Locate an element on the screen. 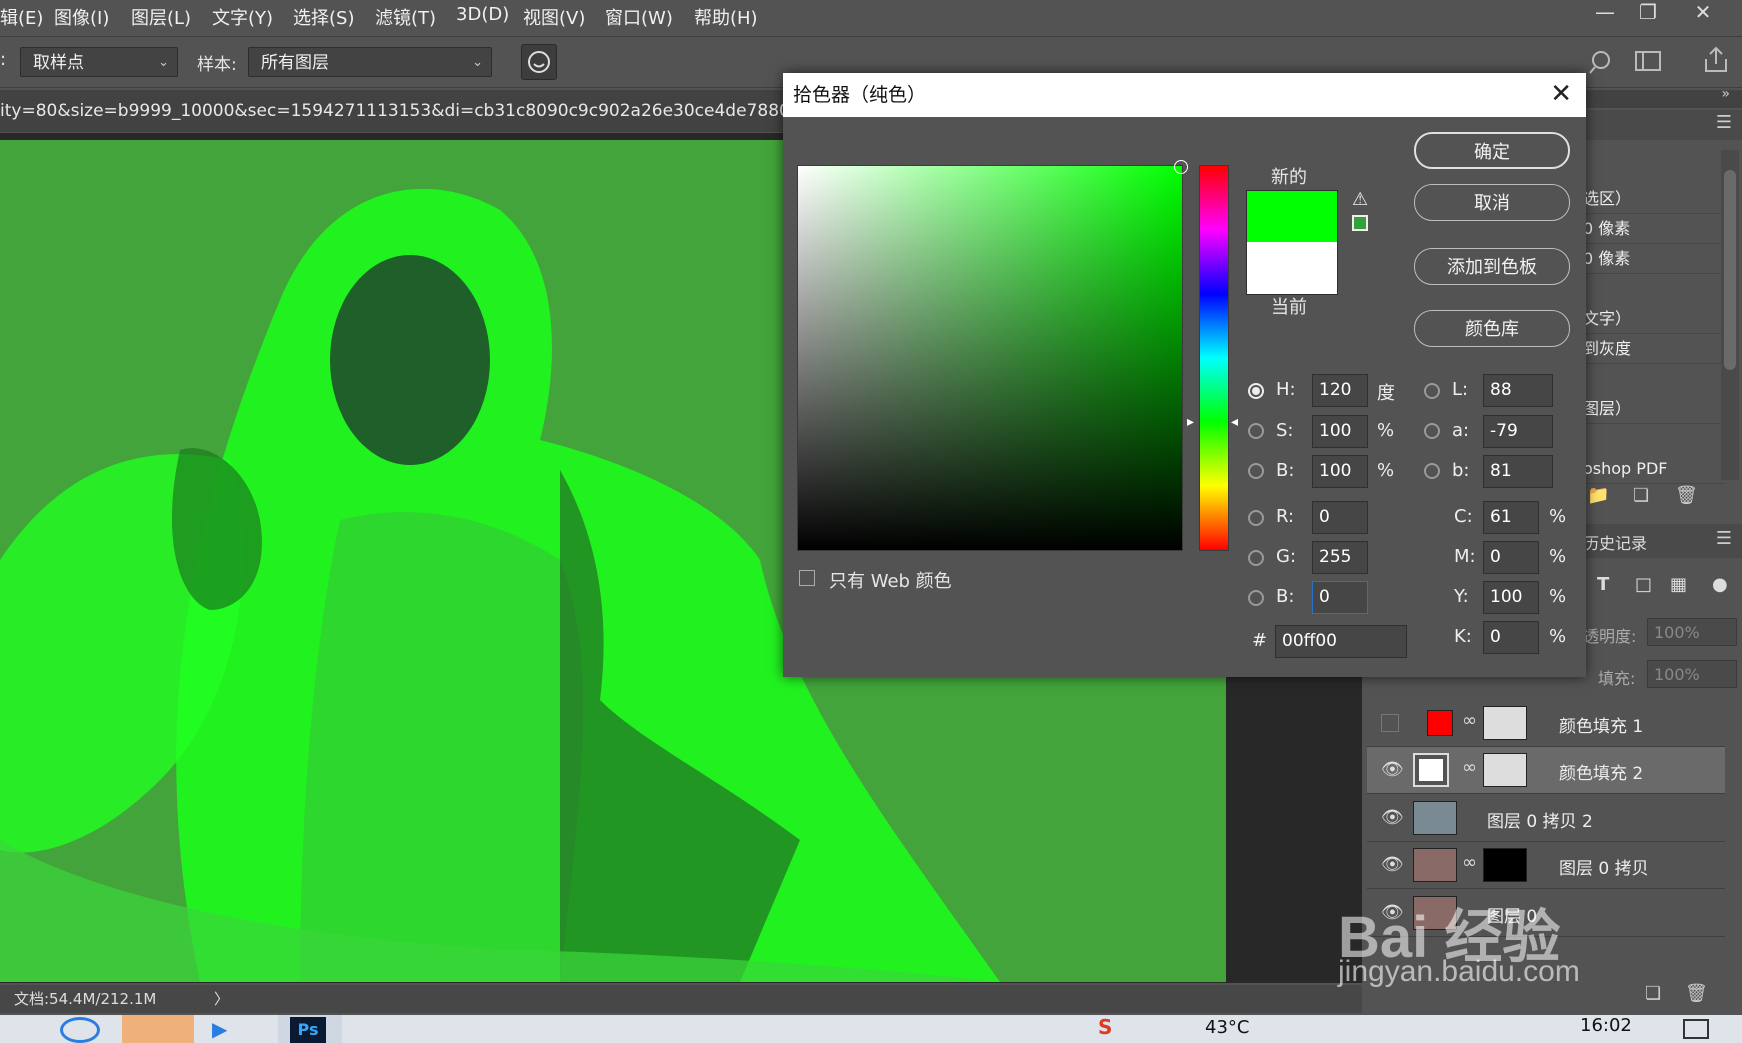 The width and height of the screenshot is (1742, 1043). clock: 16:02 is located at coordinates (1606, 1025).